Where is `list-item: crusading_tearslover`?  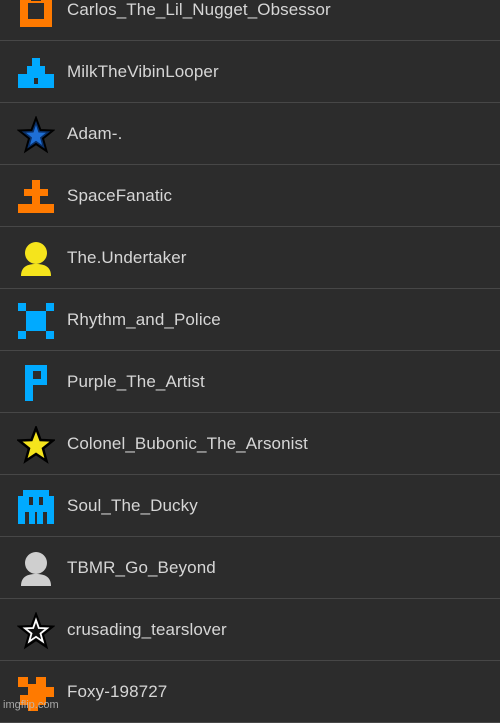 list-item: crusading_tearslover is located at coordinates (250, 630).